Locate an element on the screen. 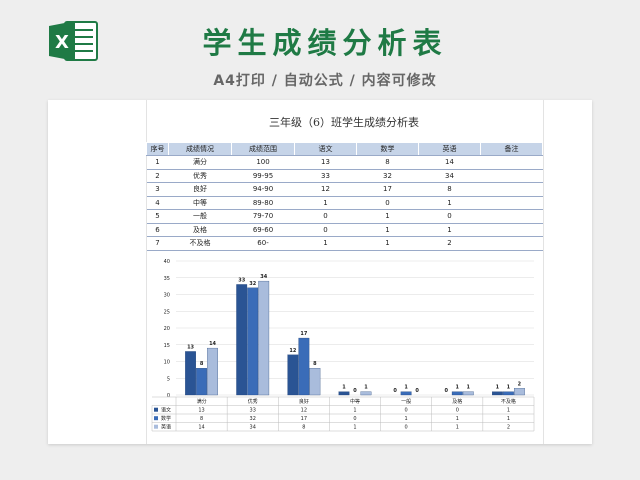 The image size is (640, 480). excel-logo-icon: X is located at coordinates (73, 41).